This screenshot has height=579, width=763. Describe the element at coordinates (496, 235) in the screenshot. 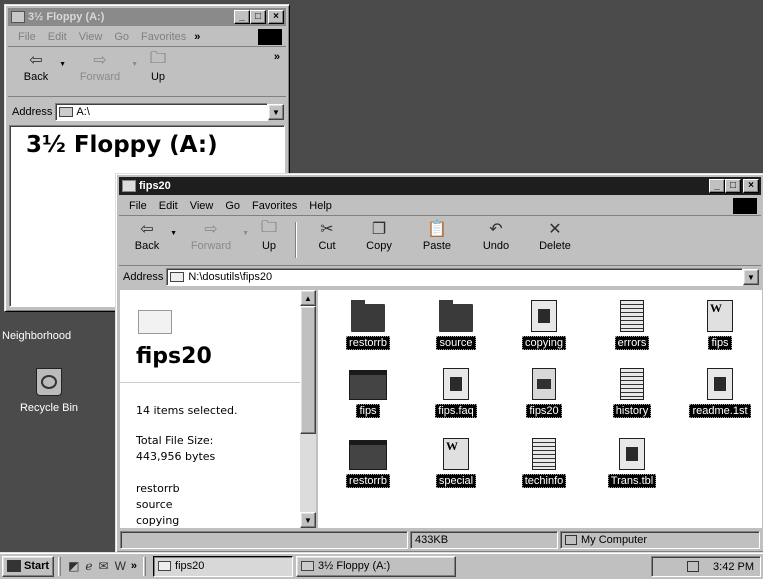

I see `undo-button: ↶ Undo` at that location.